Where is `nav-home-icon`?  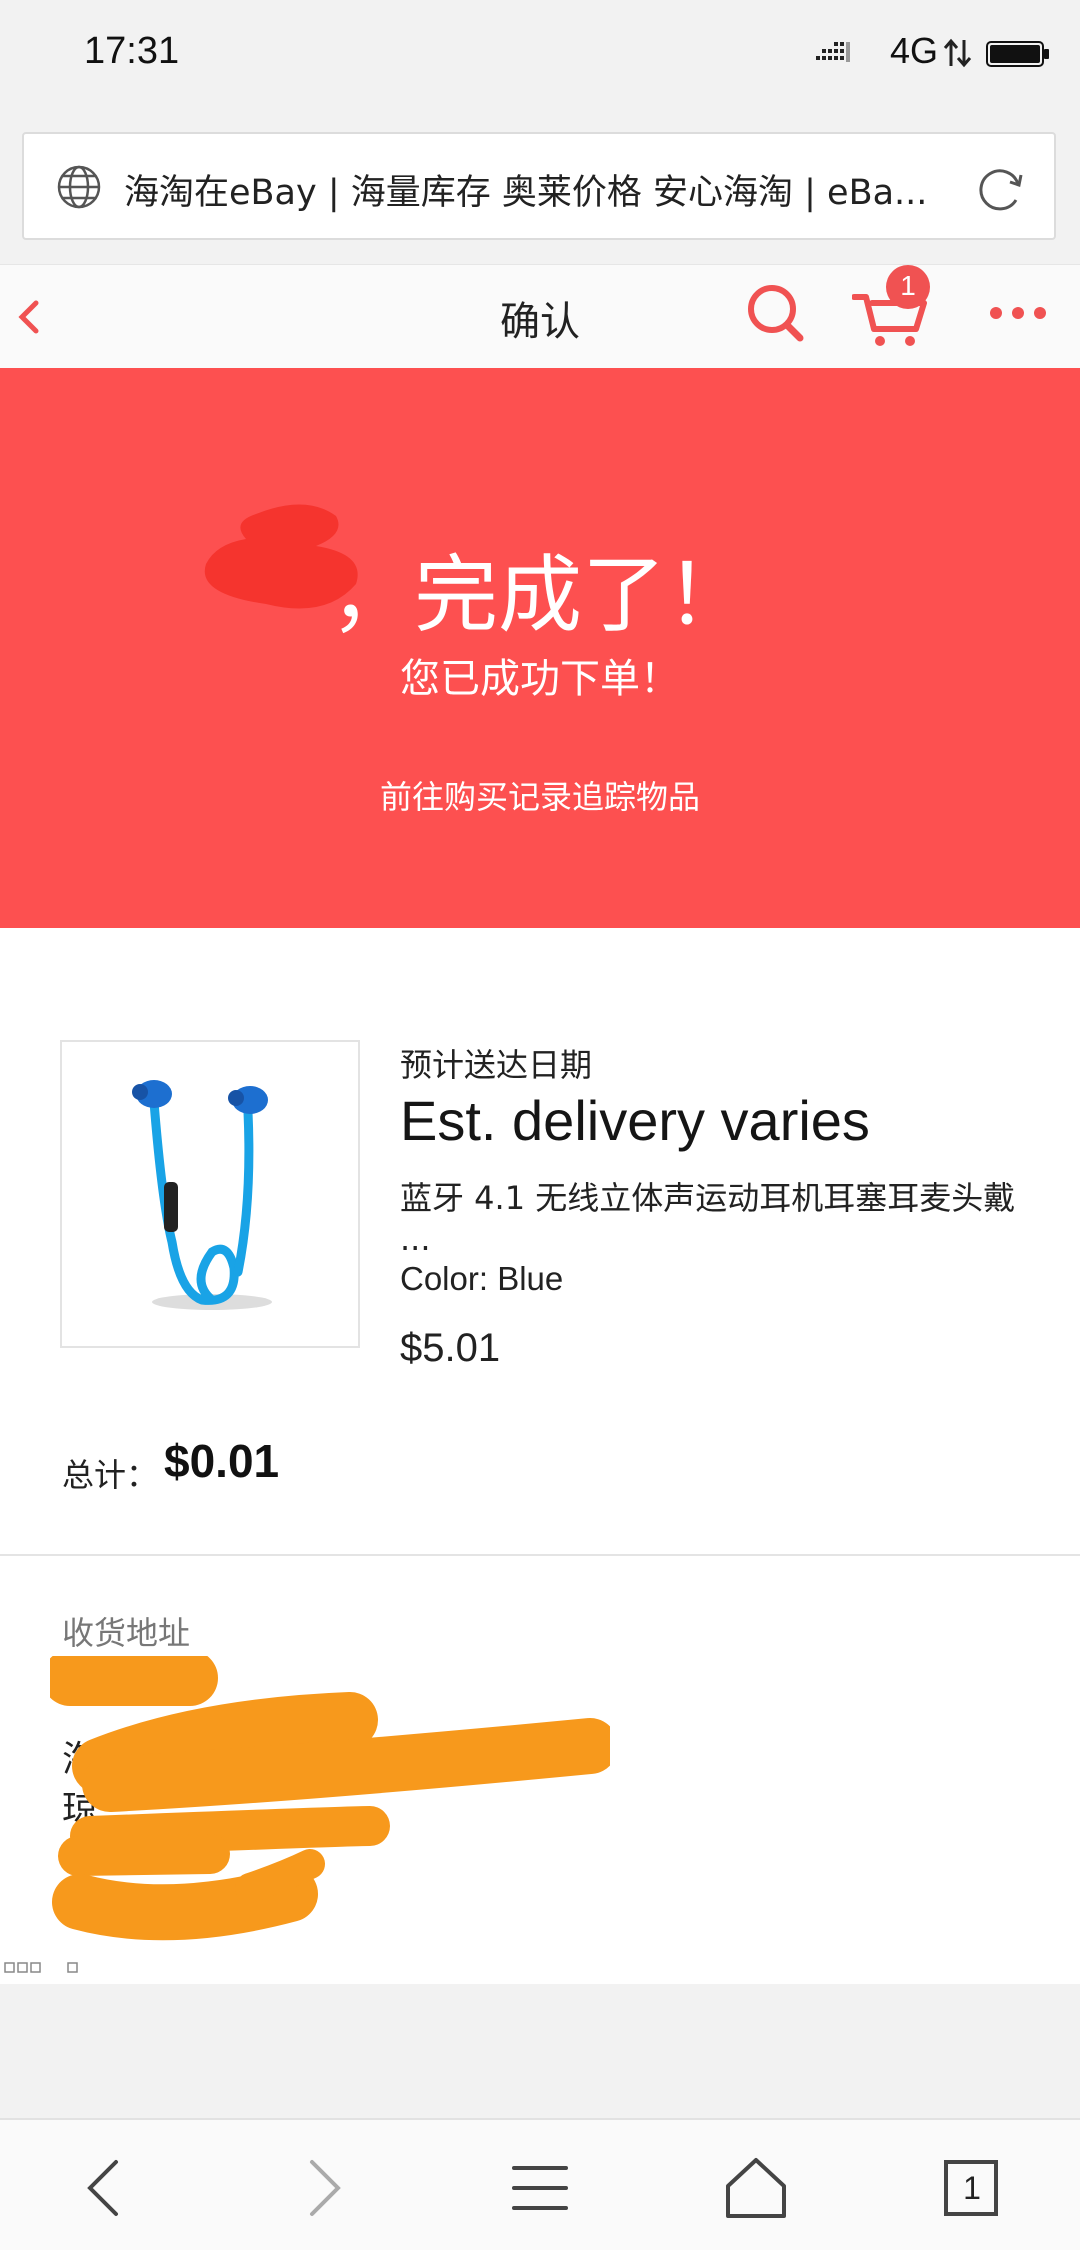 nav-home-icon is located at coordinates (756, 2188).